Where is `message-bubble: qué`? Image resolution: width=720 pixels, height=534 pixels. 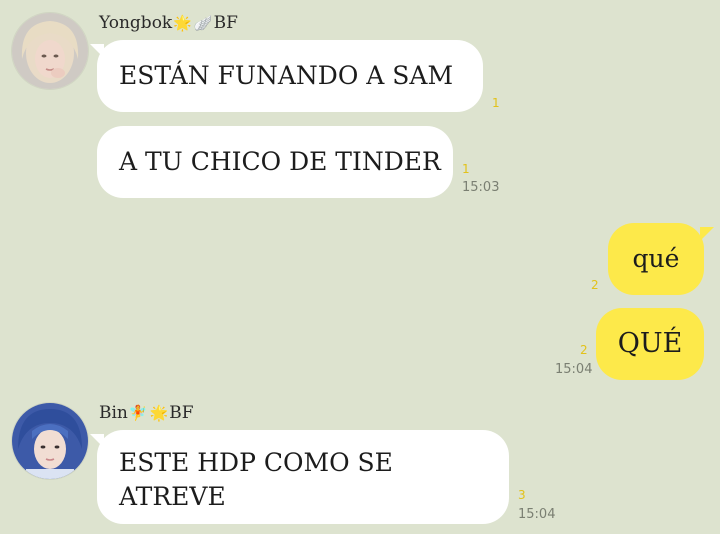
message-bubble: qué is located at coordinates (656, 259).